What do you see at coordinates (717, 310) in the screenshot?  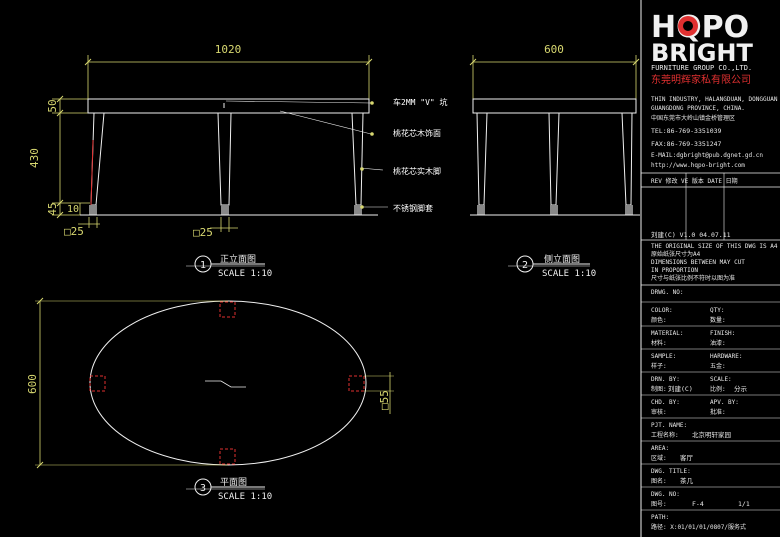 I see `qty-en: QTY:` at bounding box center [717, 310].